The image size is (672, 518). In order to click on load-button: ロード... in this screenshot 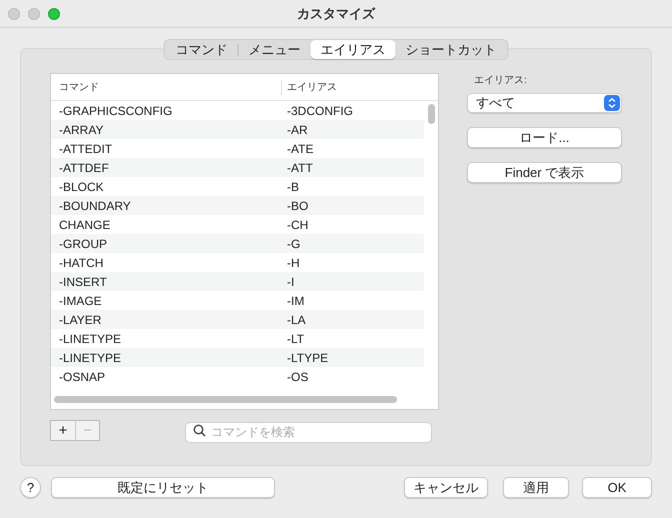, I will do `click(544, 137)`.